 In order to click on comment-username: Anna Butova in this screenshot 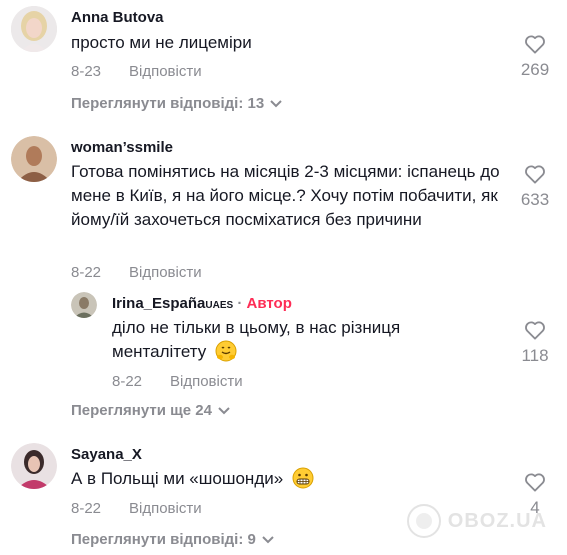, I will do `click(117, 17)`.